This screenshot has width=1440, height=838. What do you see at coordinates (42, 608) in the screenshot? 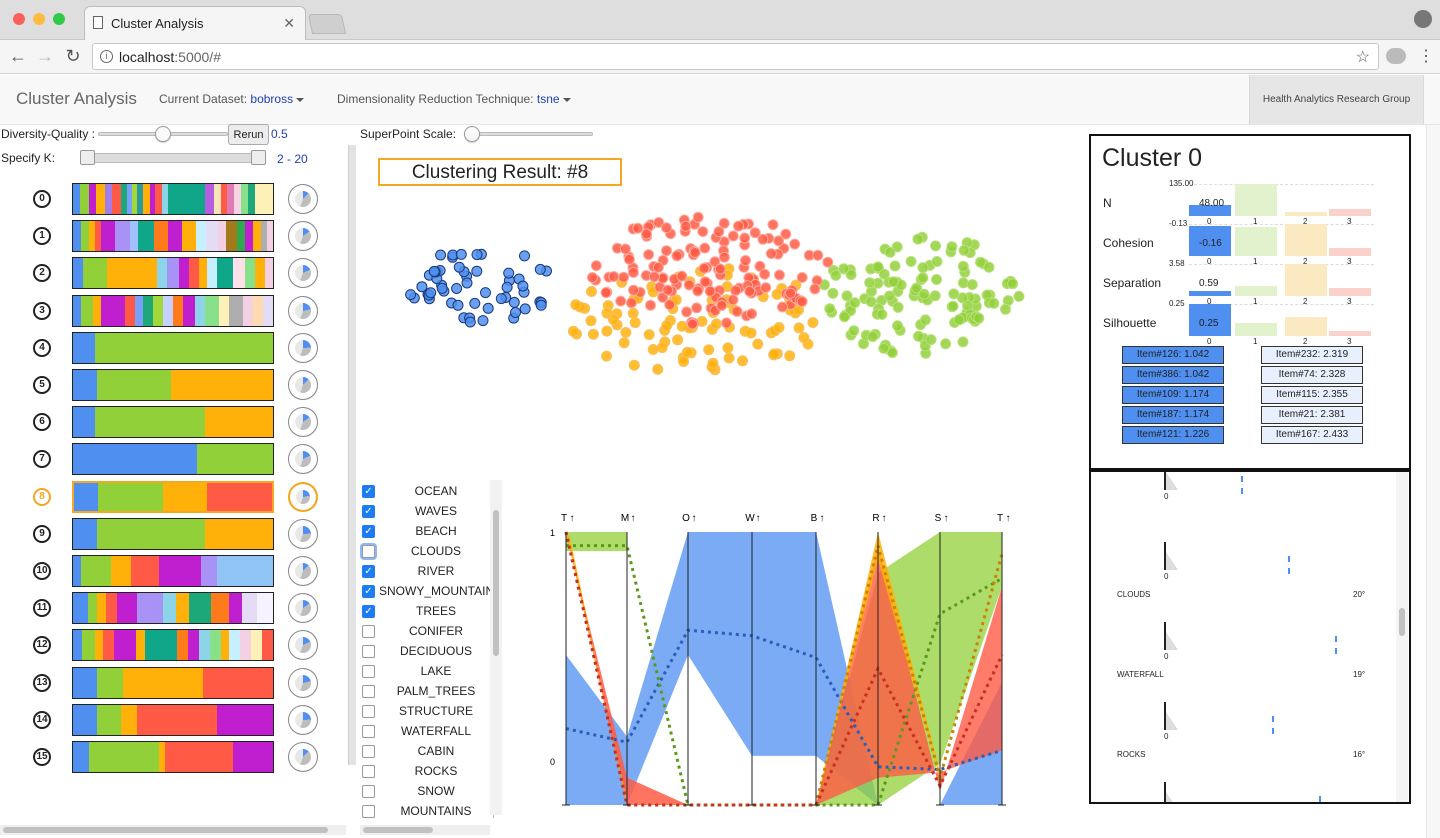
I see `result-index-label: 11` at bounding box center [42, 608].